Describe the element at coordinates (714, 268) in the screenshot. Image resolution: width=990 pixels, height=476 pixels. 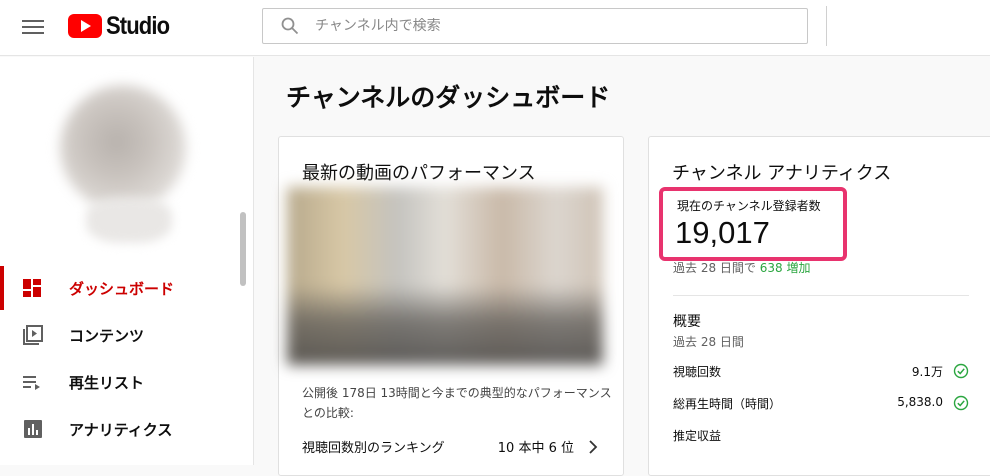
I see `change-prefix: 過去 28 日間で` at that location.